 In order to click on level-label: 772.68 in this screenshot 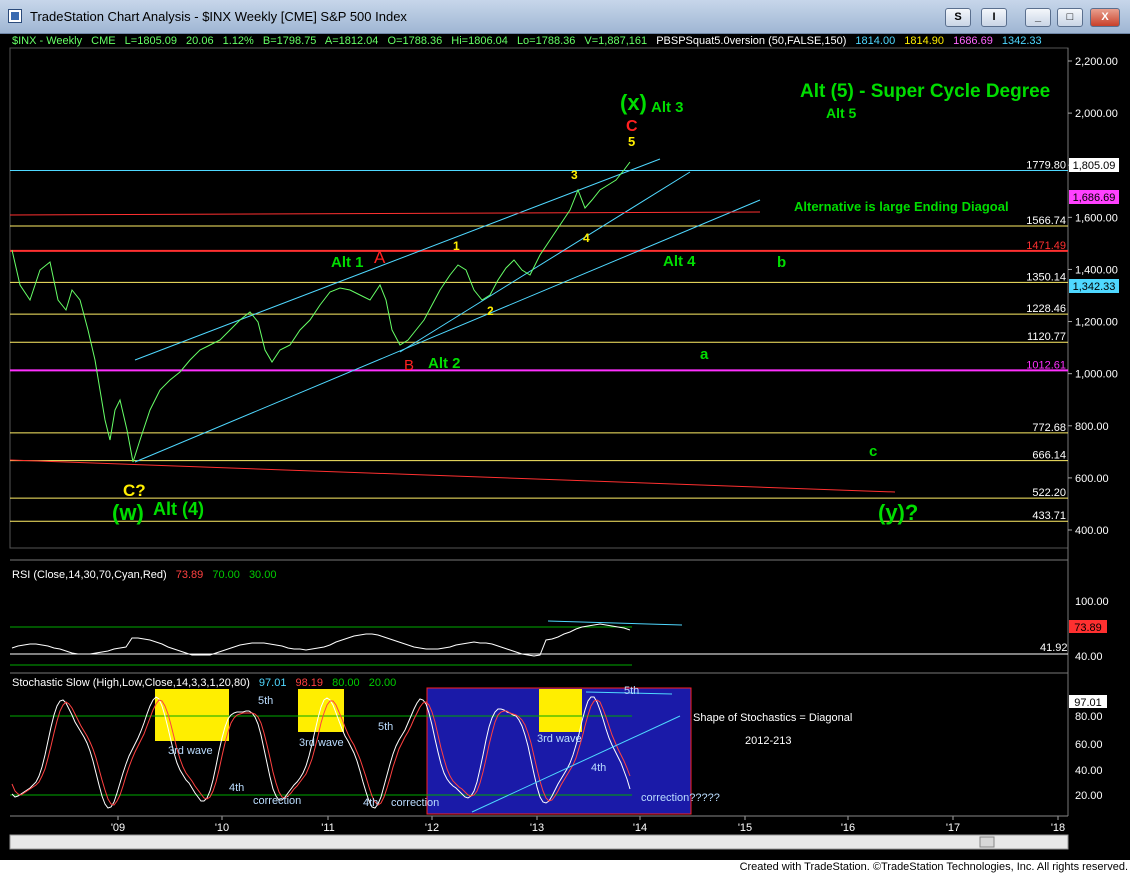, I will do `click(1049, 428)`.